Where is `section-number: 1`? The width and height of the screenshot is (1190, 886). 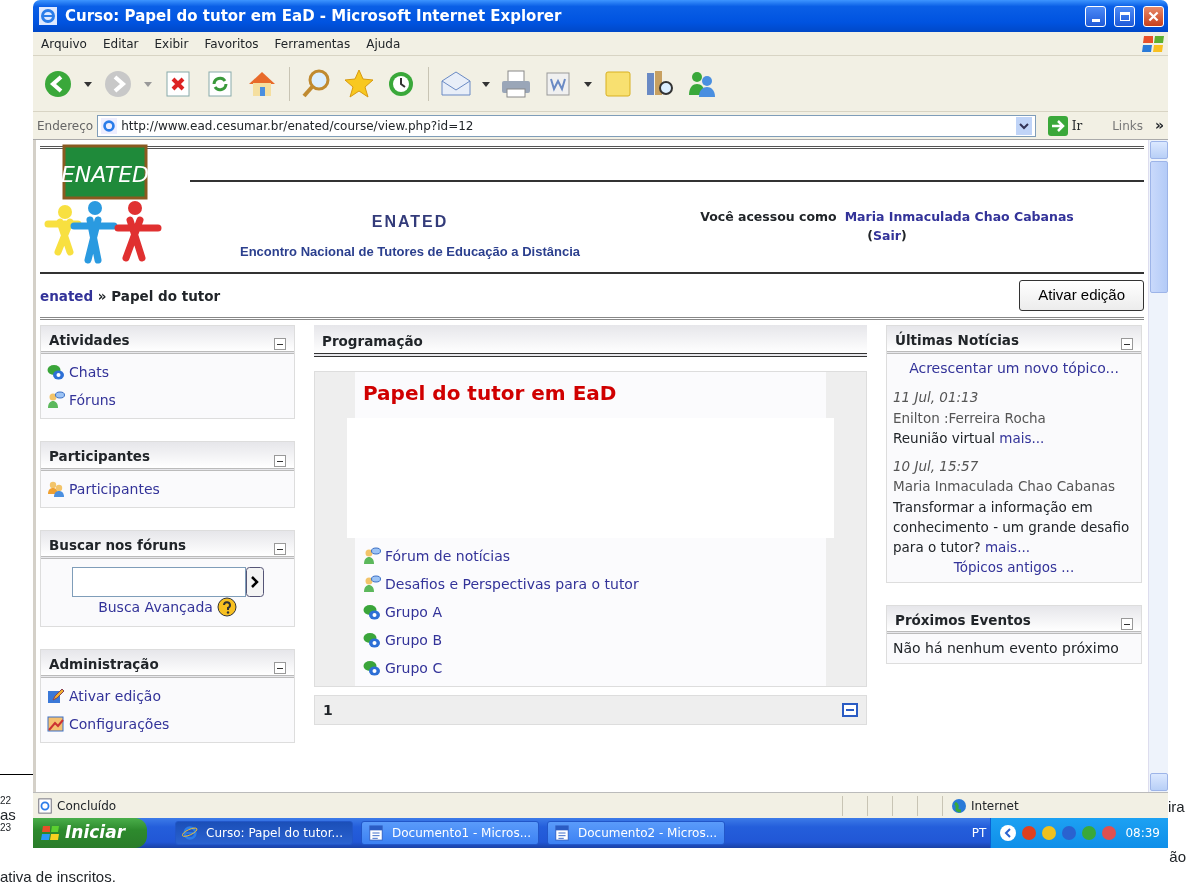 section-number: 1 is located at coordinates (328, 710).